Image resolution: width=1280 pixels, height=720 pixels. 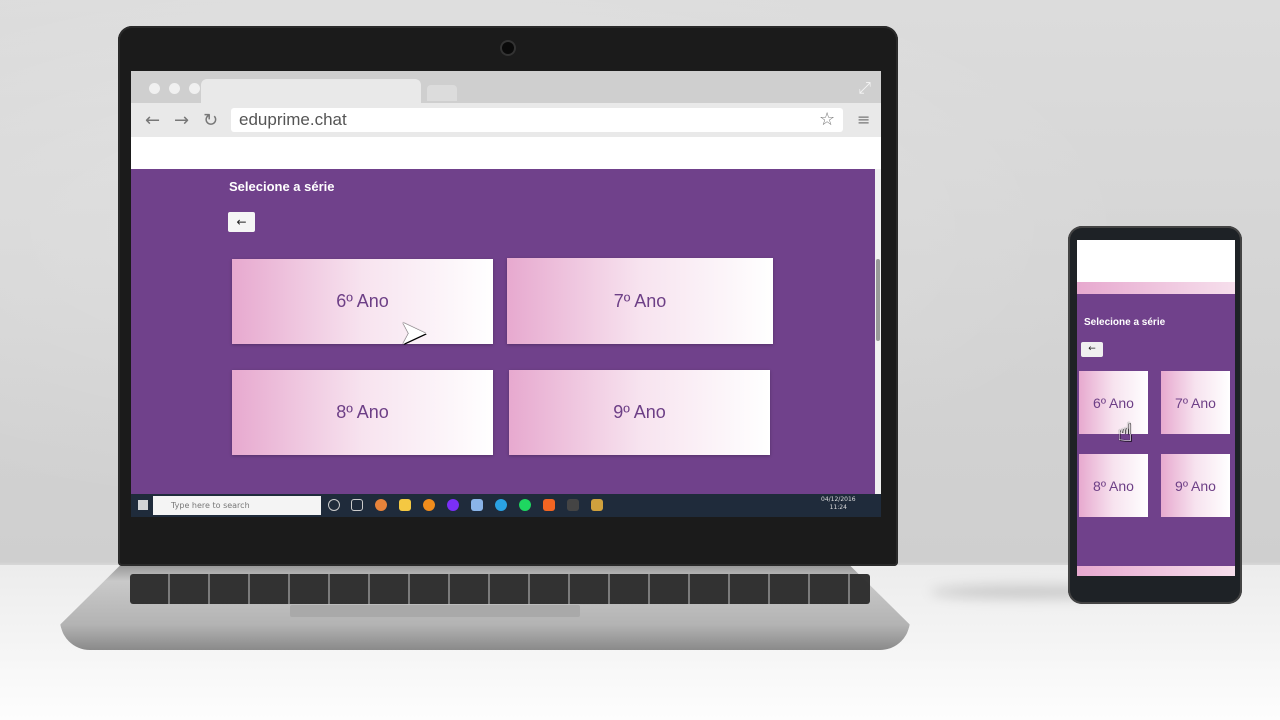 What do you see at coordinates (357, 505) in the screenshot?
I see `task-view-icon` at bounding box center [357, 505].